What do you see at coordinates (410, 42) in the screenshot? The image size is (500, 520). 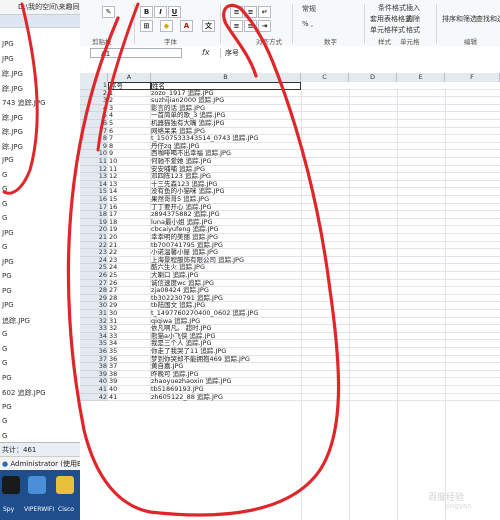 I see `cells-group-label: 单元格` at bounding box center [410, 42].